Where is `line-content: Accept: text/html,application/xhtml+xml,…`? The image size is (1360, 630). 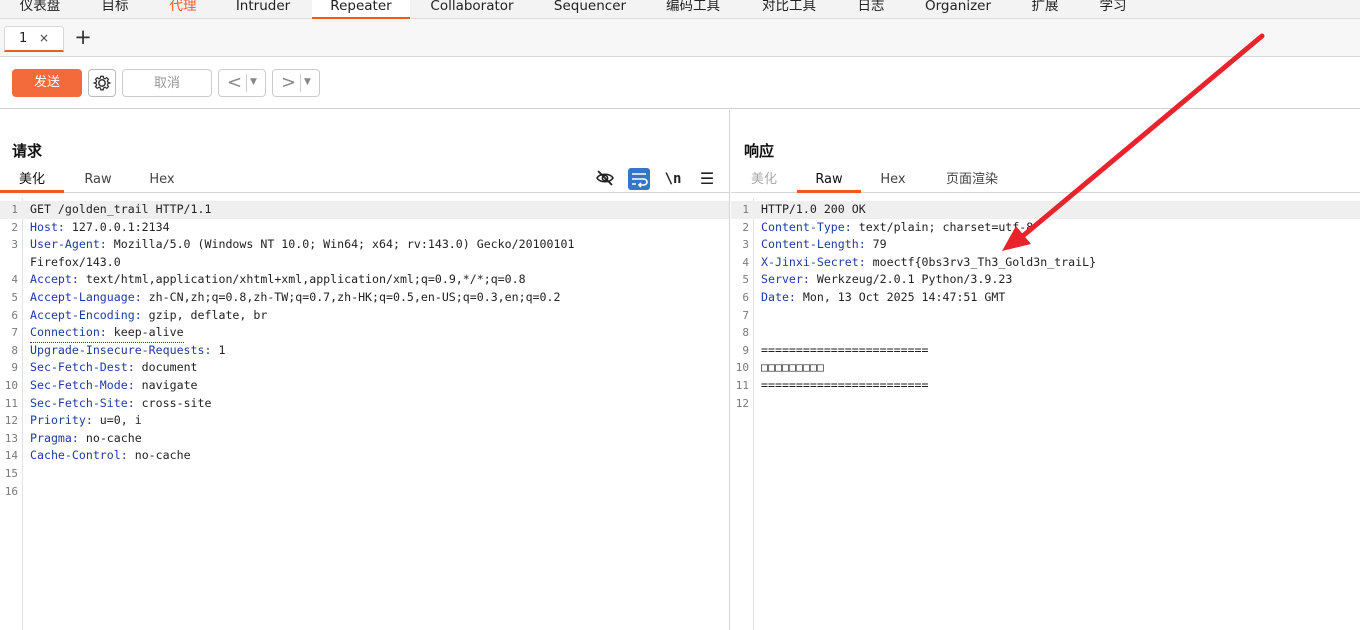
line-content: Accept: text/html,application/xhtml+xml,… is located at coordinates (278, 280).